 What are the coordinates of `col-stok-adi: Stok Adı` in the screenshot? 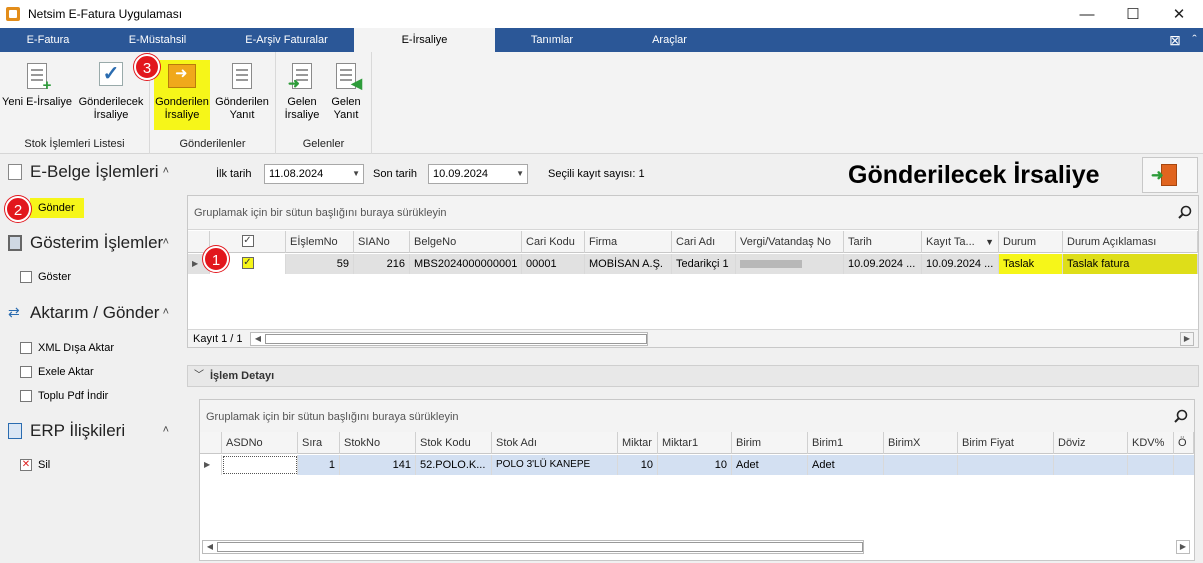 It's located at (555, 443).